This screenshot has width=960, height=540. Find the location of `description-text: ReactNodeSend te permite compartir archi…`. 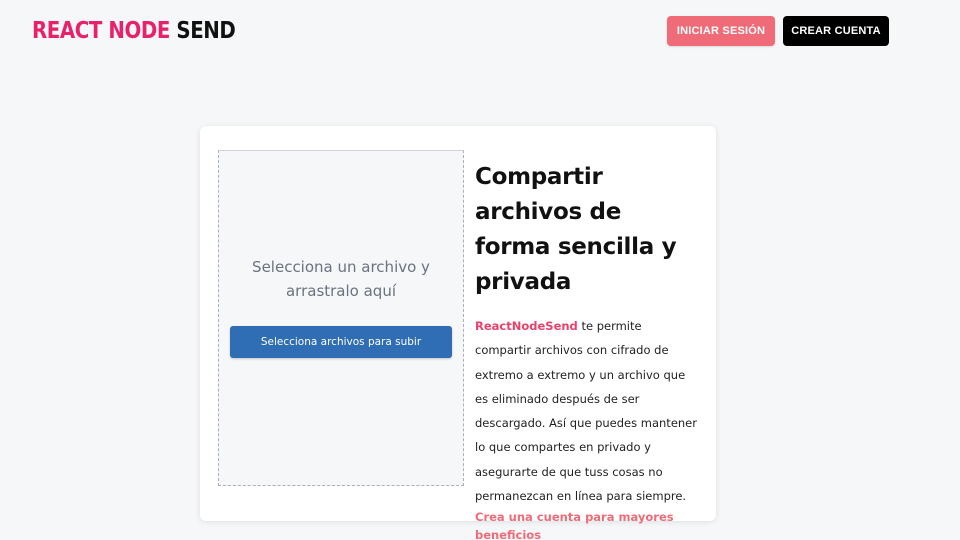

description-text: ReactNodeSend te permite compartir archi… is located at coordinates (586, 411).